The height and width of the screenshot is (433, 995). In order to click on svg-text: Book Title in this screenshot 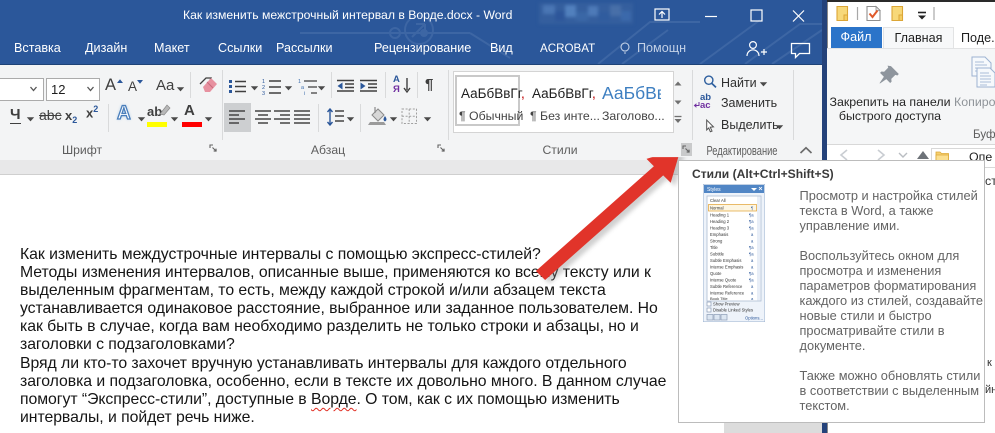, I will do `click(719, 298)`.